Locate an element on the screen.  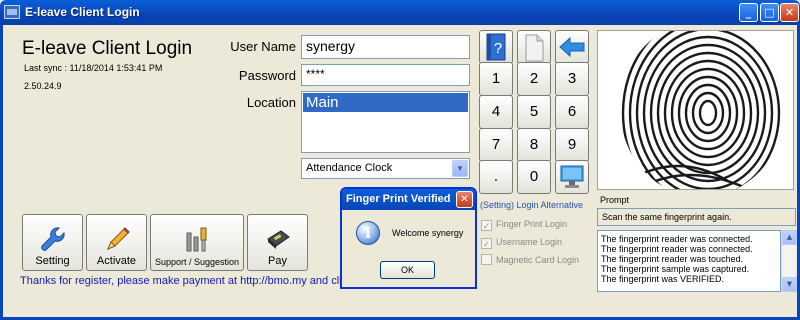
clock-mode-select: Attendance Clock ▼ is located at coordinates (385, 168).